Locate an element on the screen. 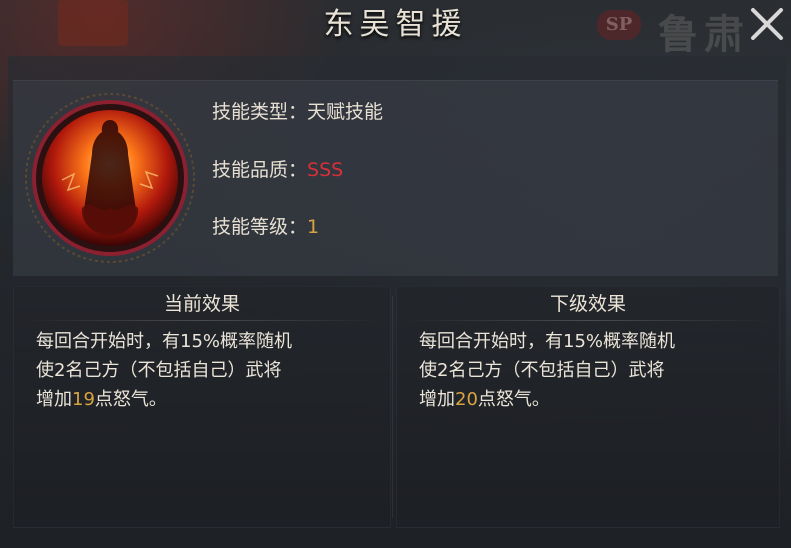  skill-type-value: 天赋技能 is located at coordinates (345, 112).